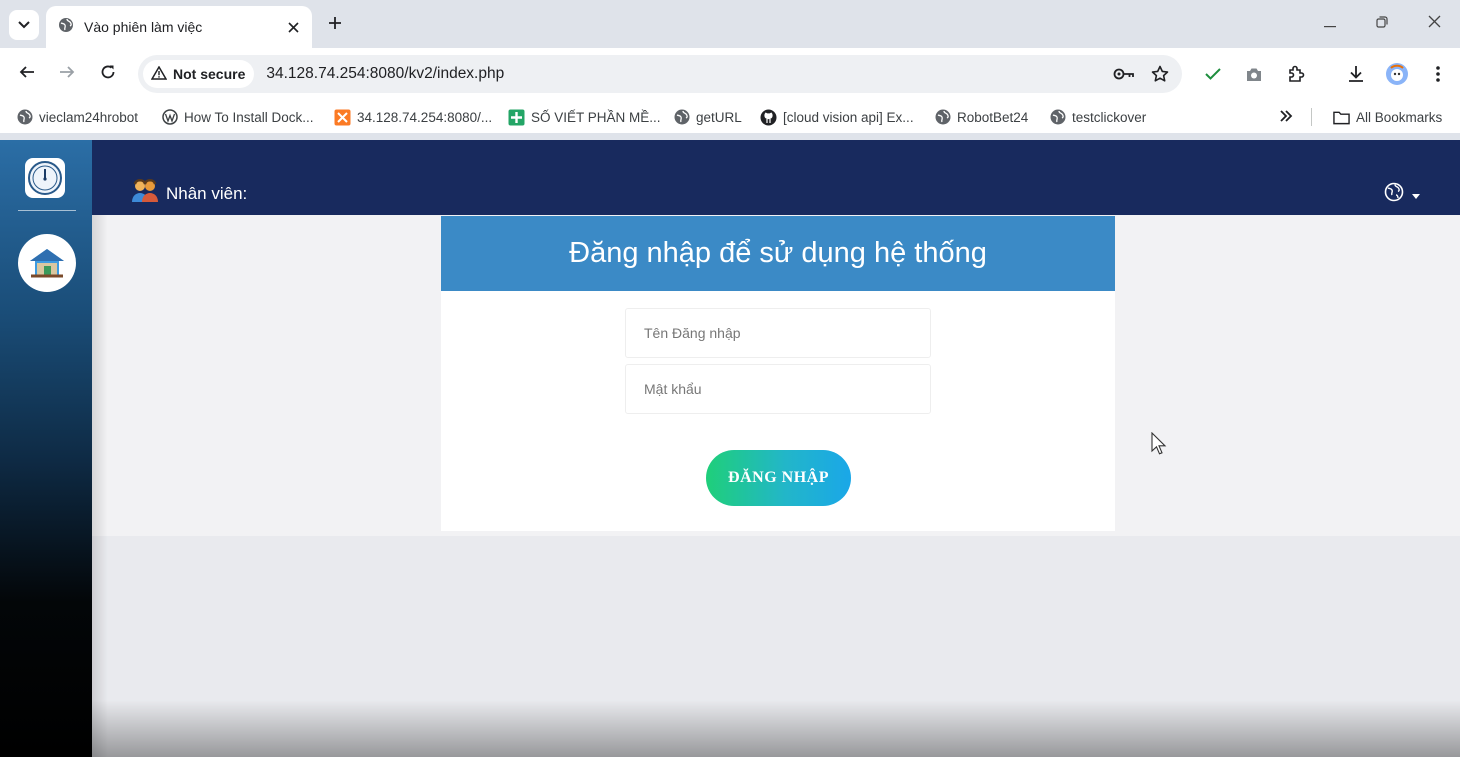 Image resolution: width=1460 pixels, height=757 pixels. What do you see at coordinates (1397, 74) in the screenshot?
I see `profile-avatar-icon` at bounding box center [1397, 74].